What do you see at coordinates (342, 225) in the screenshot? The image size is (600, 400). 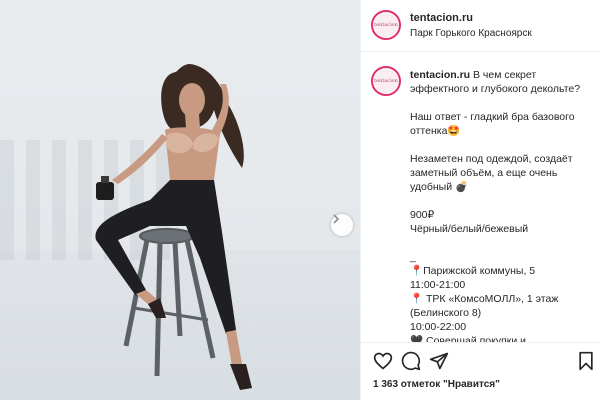 I see `next-photo-button` at bounding box center [342, 225].